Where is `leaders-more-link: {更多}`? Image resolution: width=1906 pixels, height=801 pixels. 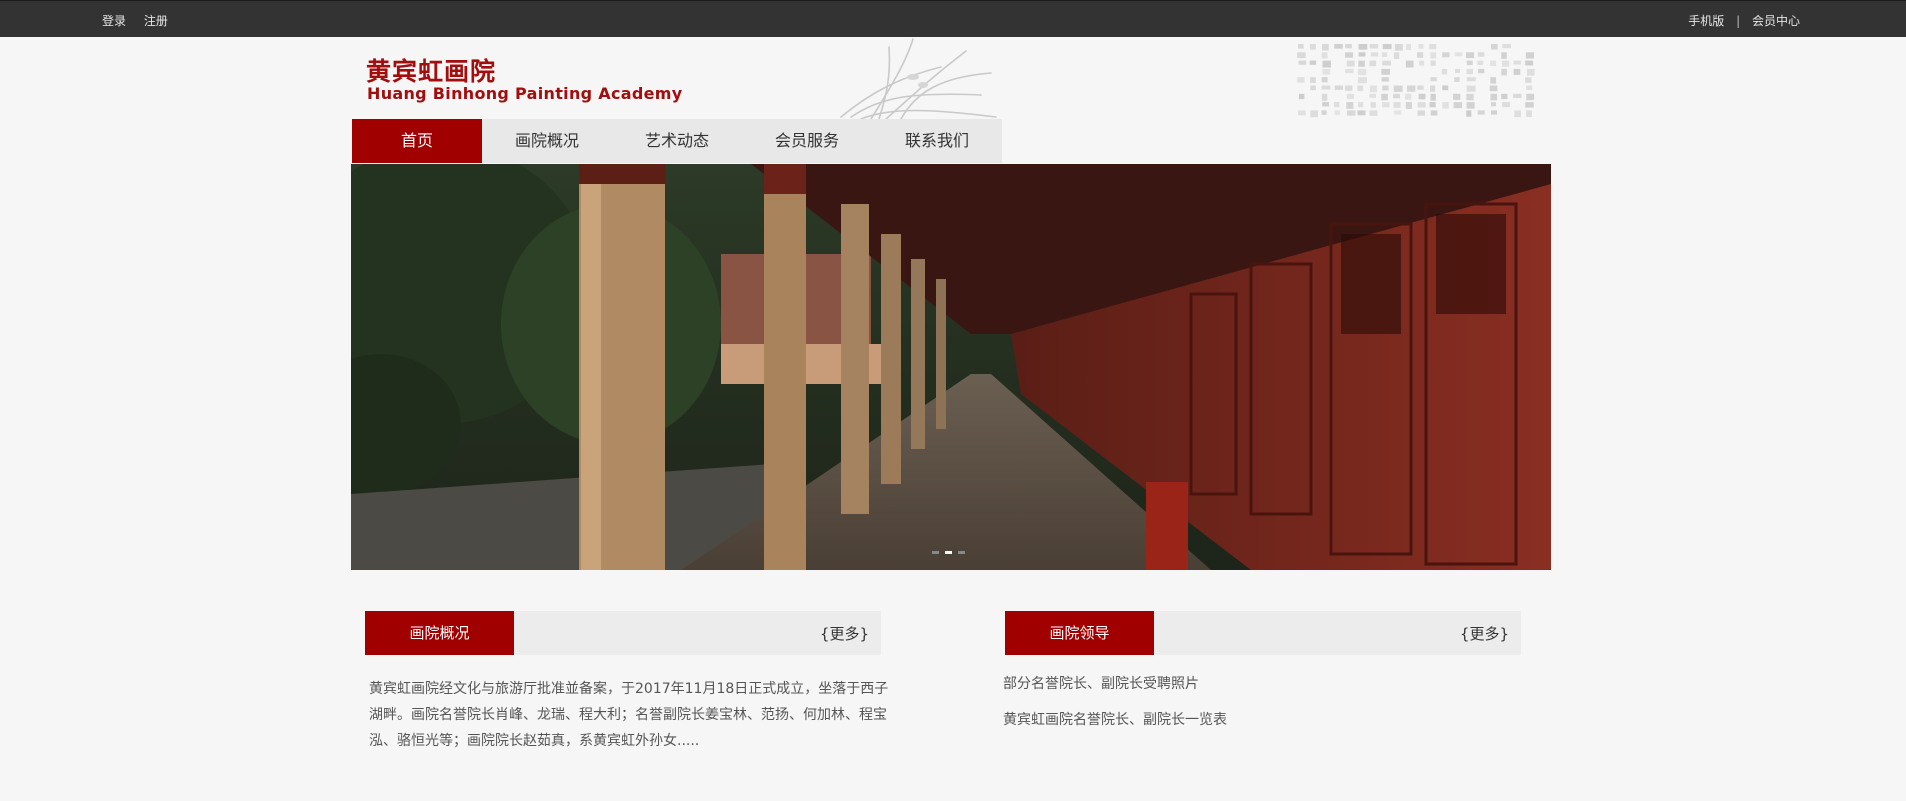 leaders-more-link: {更多} is located at coordinates (1484, 633).